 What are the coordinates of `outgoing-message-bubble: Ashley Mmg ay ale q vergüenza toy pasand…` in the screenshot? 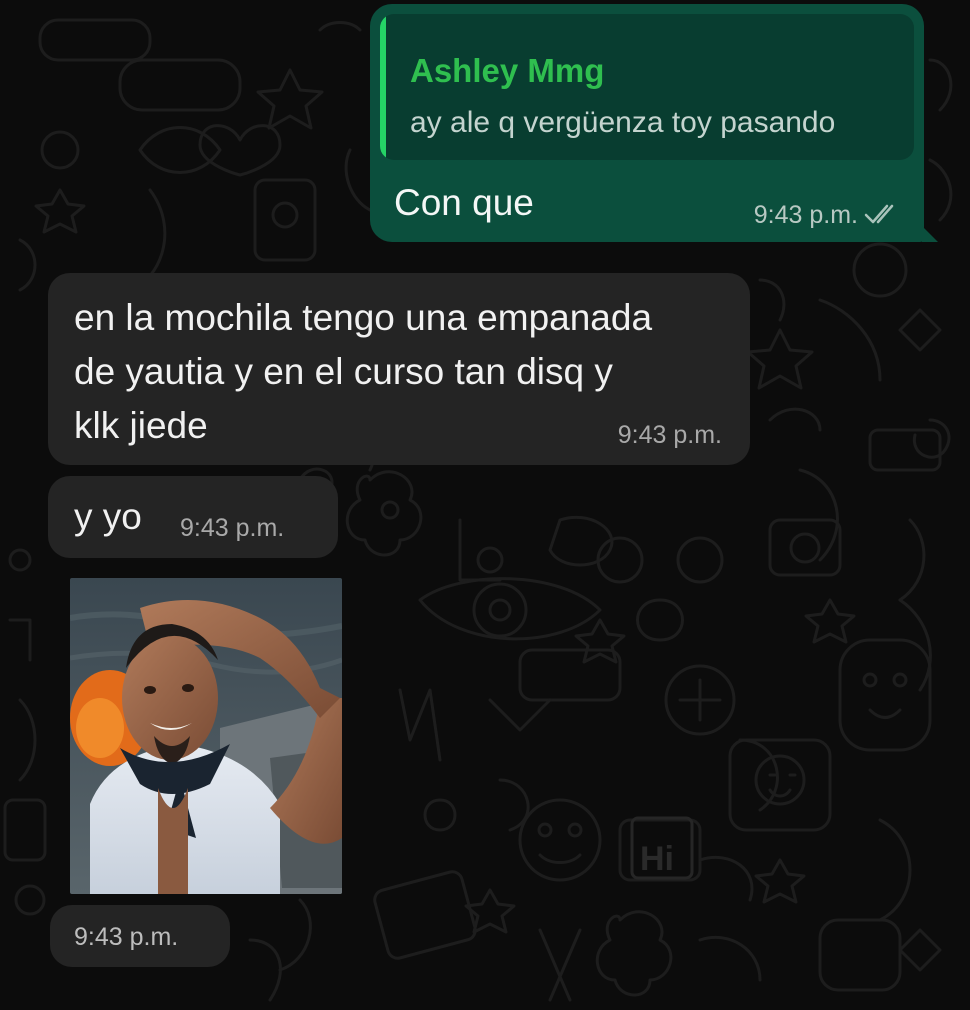 It's located at (654, 123).